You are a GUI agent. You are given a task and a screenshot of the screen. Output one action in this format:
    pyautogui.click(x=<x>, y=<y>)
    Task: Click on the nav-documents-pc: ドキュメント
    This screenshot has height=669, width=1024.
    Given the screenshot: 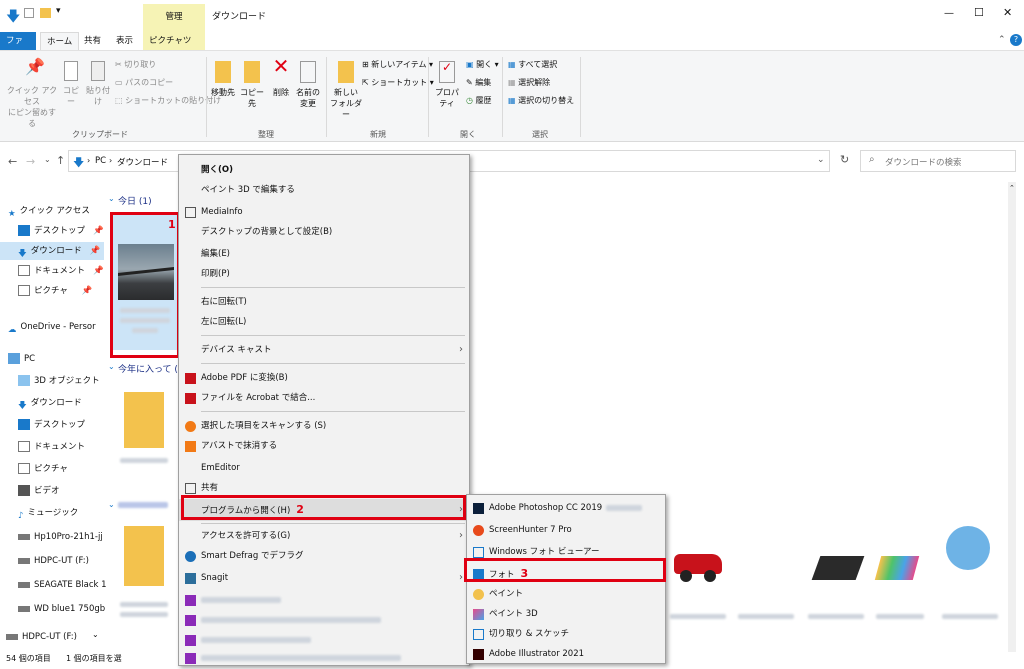 What is the action you would take?
    pyautogui.click(x=51, y=447)
    